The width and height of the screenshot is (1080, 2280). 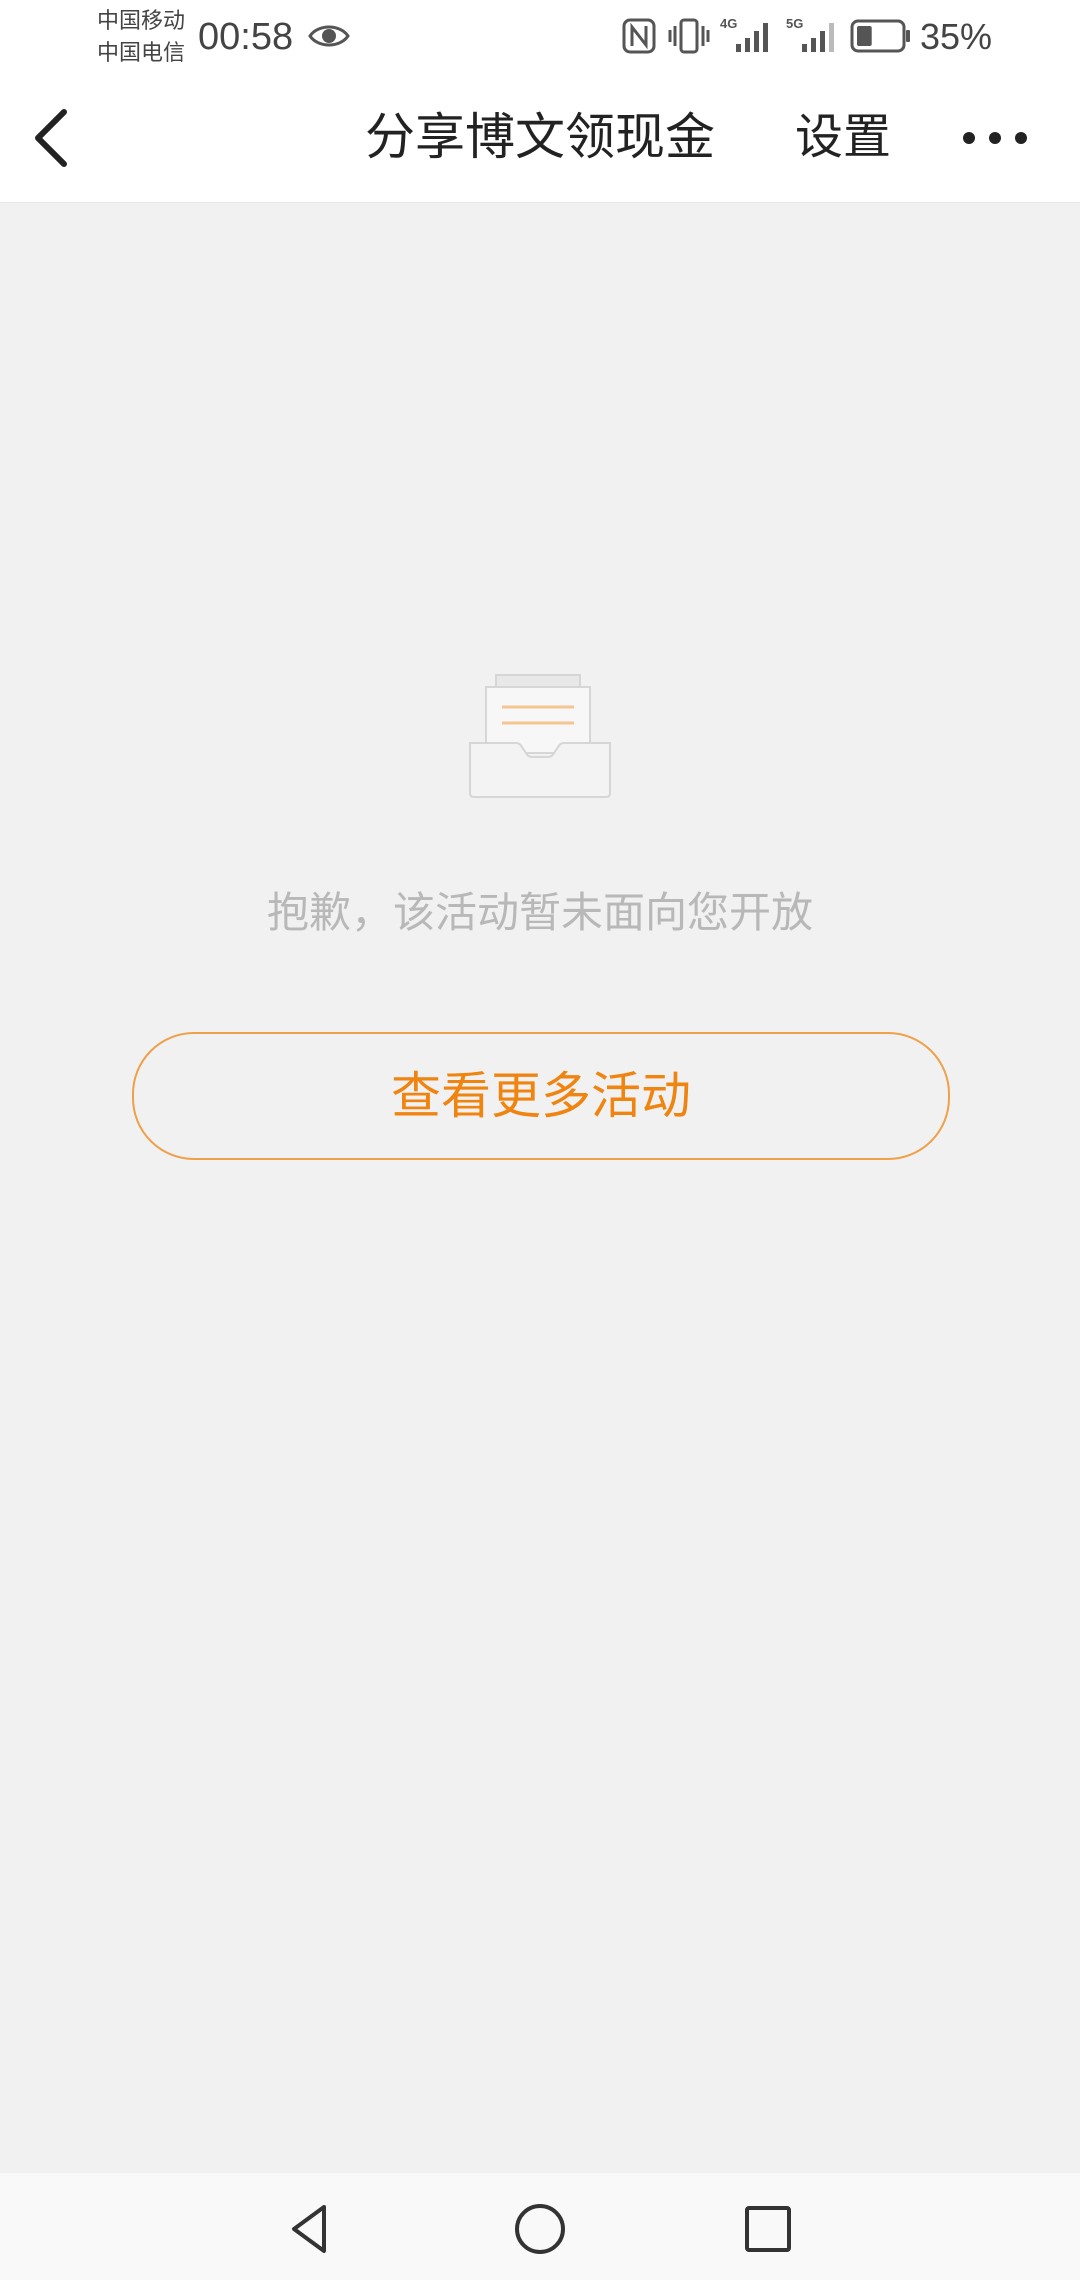 I want to click on view-more-activities-button: 查看更多活动, so click(x=541, y=1096).